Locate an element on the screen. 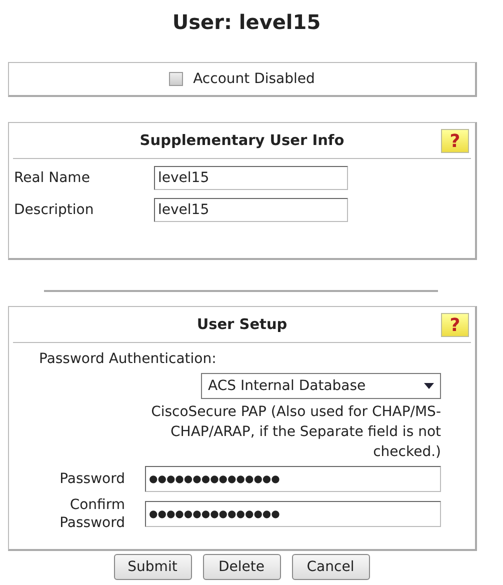 The image size is (503, 585). field-label: Real Name is located at coordinates (52, 178).